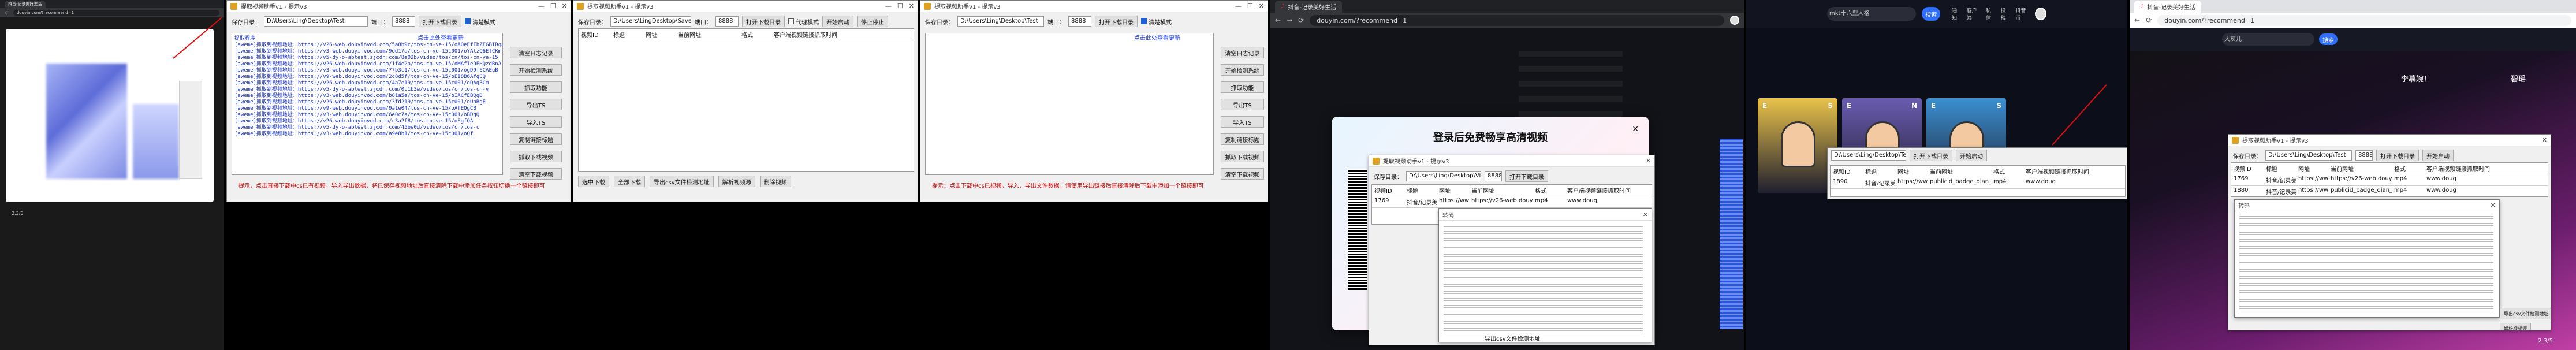  What do you see at coordinates (1991, 13) in the screenshot?
I see `top-nav-icon: 私信` at bounding box center [1991, 13].